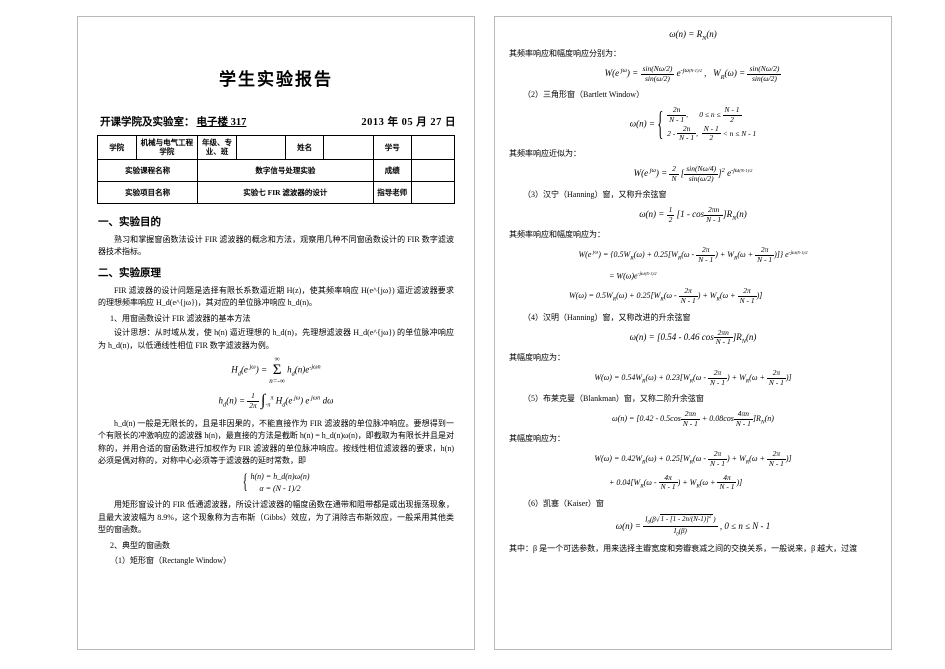 The image size is (945, 669). Describe the element at coordinates (348, 147) in the screenshot. I see `cell-name-value` at that location.